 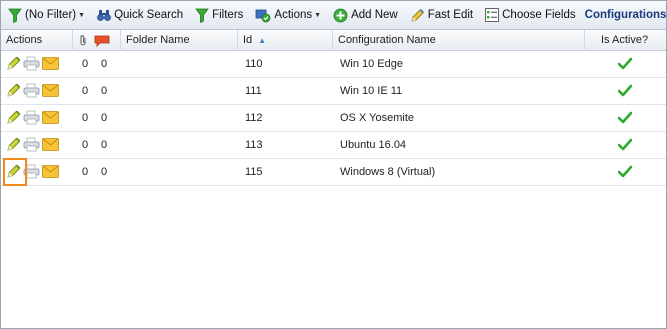 I want to click on add-new-button: Add New, so click(x=365, y=15).